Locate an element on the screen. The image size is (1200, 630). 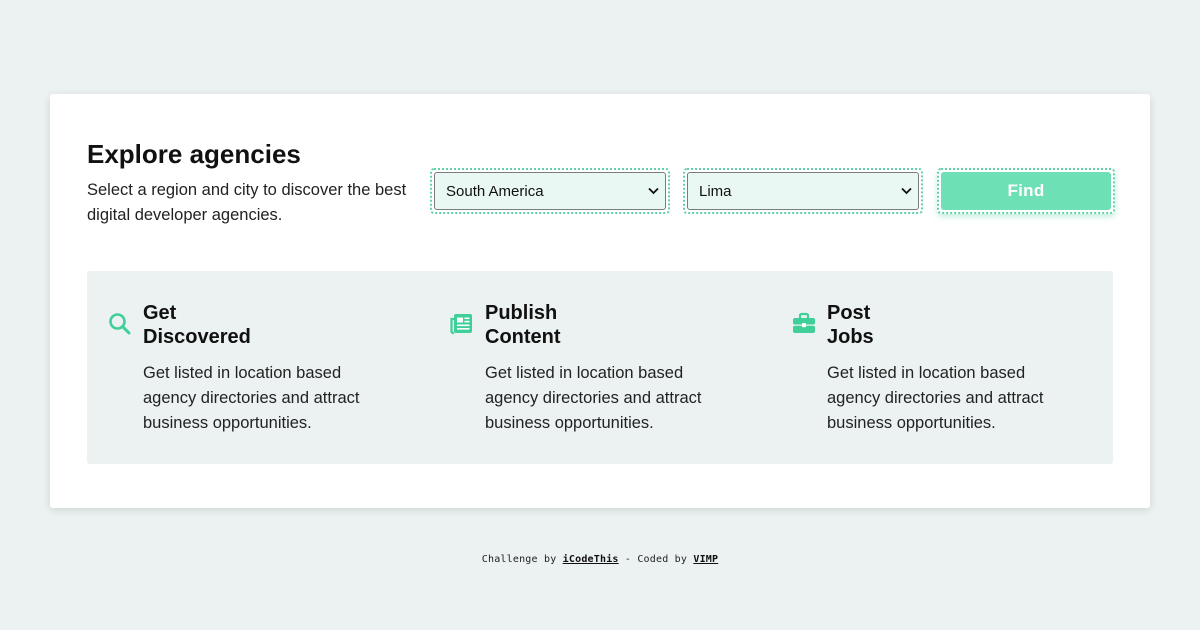
region-select: South America is located at coordinates (550, 191).